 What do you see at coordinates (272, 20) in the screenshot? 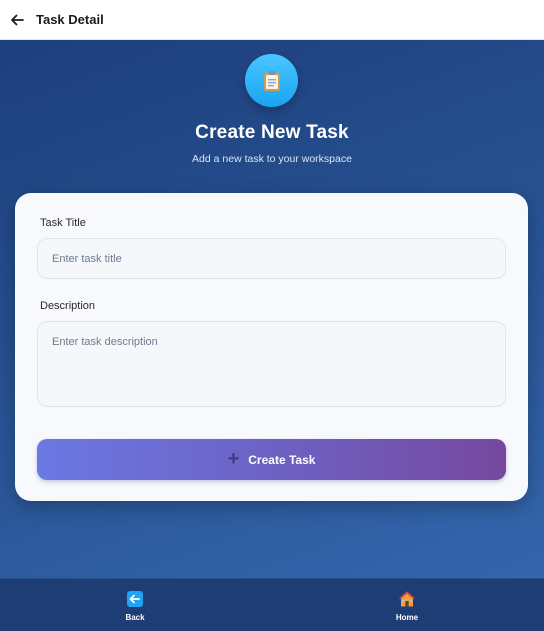
I see `app-bar: Task Detail` at bounding box center [272, 20].